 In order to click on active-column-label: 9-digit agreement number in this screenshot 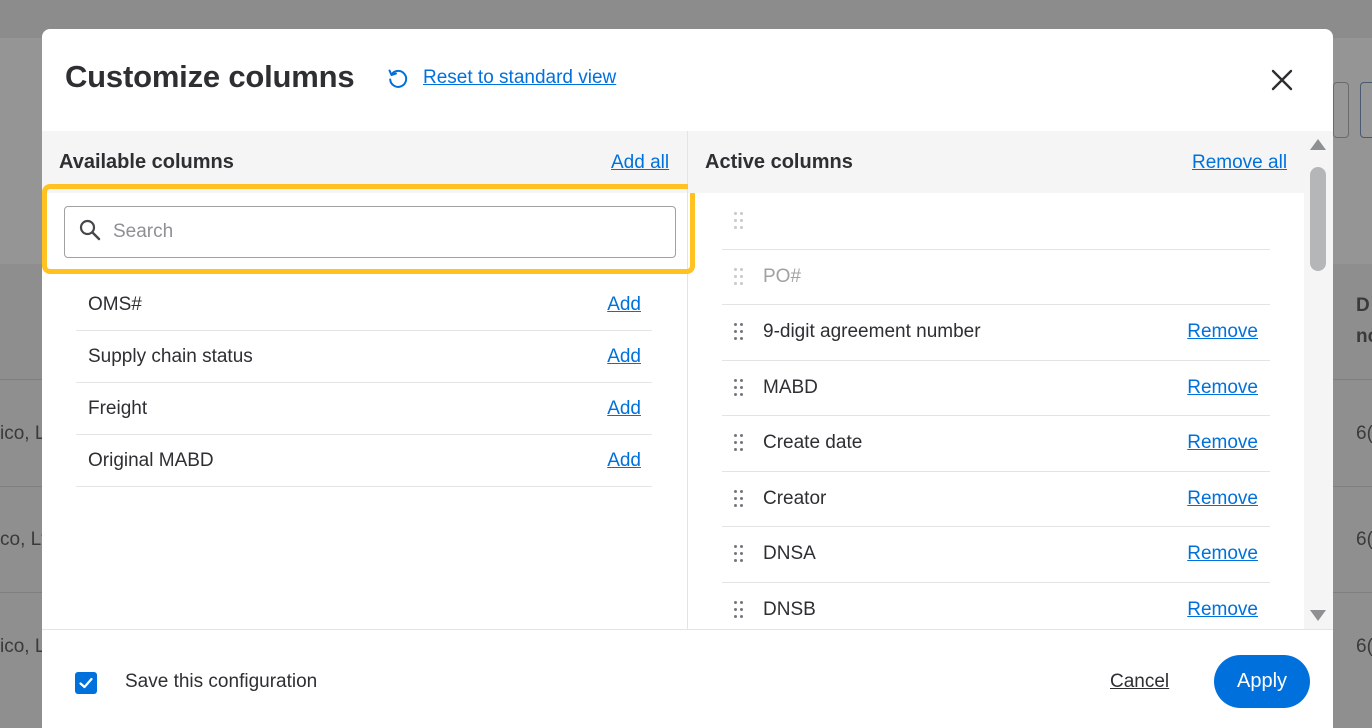, I will do `click(872, 332)`.